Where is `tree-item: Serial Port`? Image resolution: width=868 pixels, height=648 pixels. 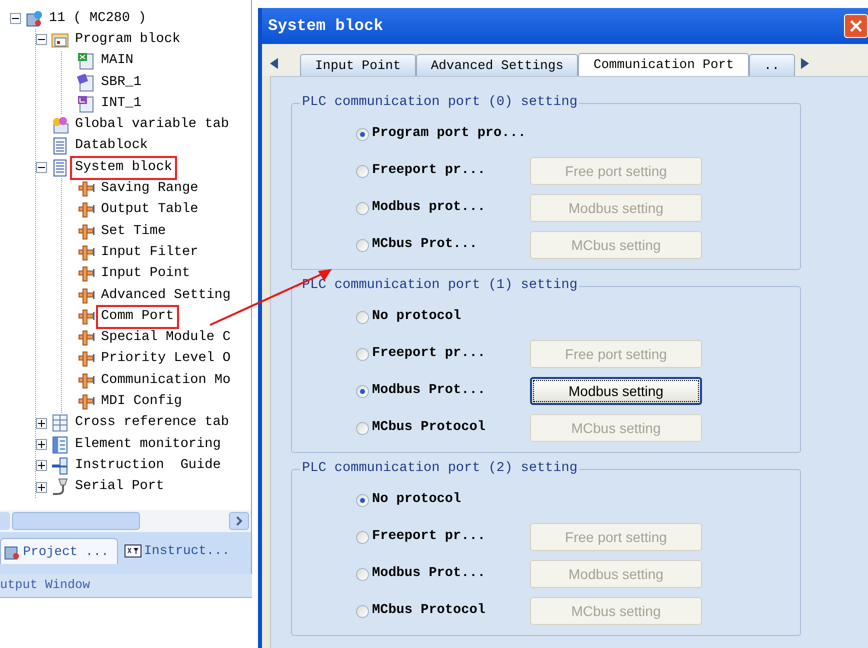
tree-item: Serial Port is located at coordinates (119, 487).